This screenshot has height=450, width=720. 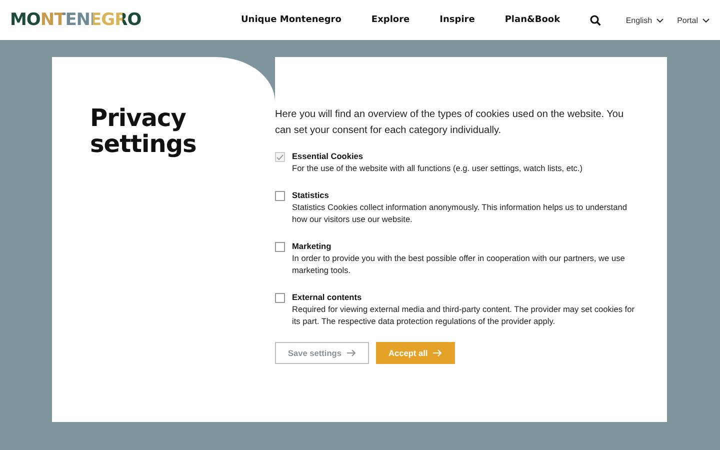 What do you see at coordinates (457, 20) in the screenshot?
I see `nav-link: Inspire` at bounding box center [457, 20].